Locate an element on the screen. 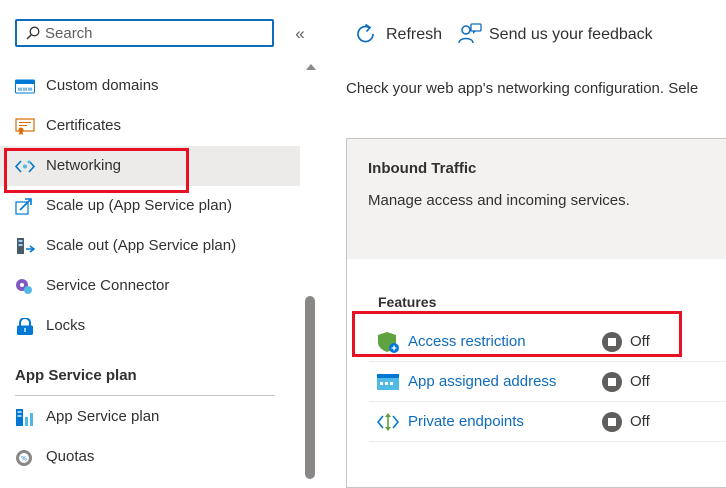 The height and width of the screenshot is (488, 726). sidebar-item-label: Scale up (App Service plan) is located at coordinates (139, 205).